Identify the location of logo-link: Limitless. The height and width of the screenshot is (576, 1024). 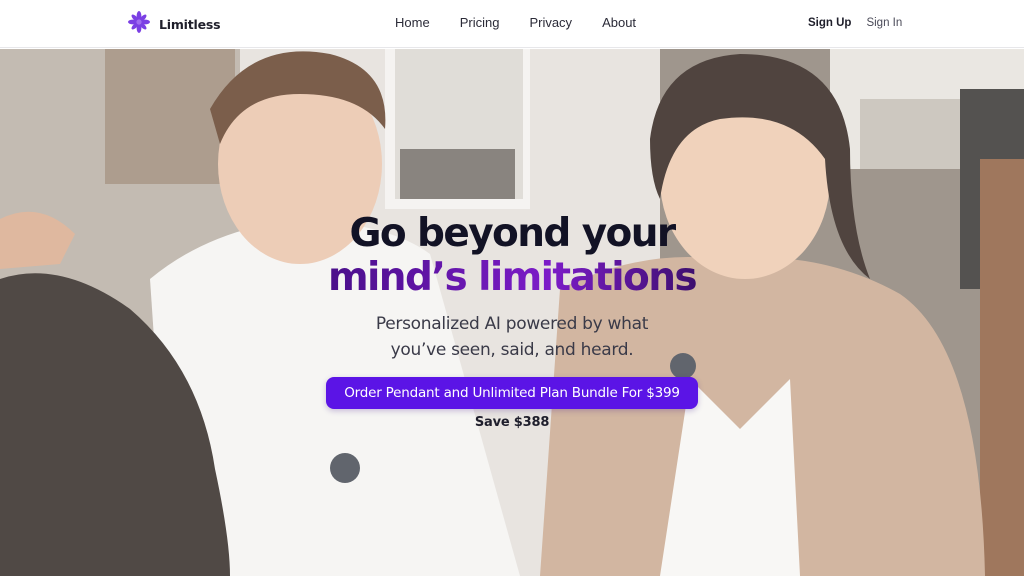
(174, 24).